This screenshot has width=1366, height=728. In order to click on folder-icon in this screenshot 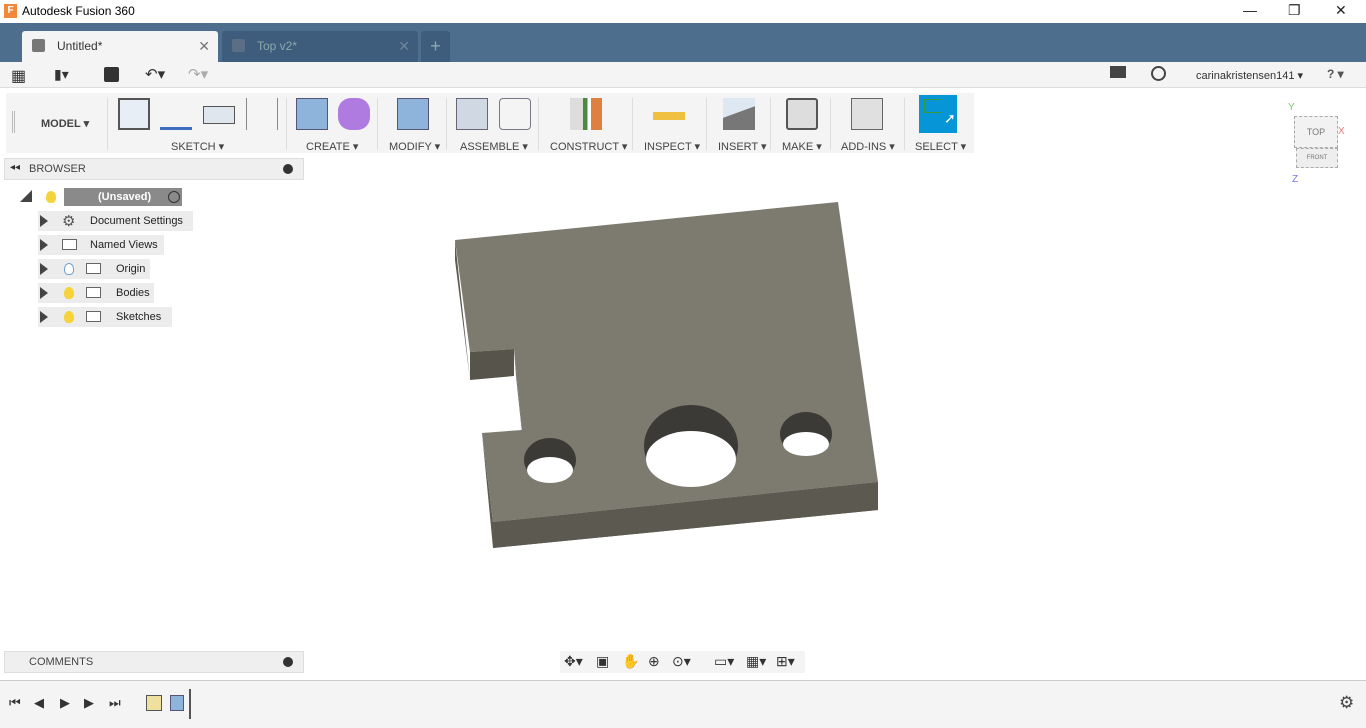, I will do `click(93, 268)`.